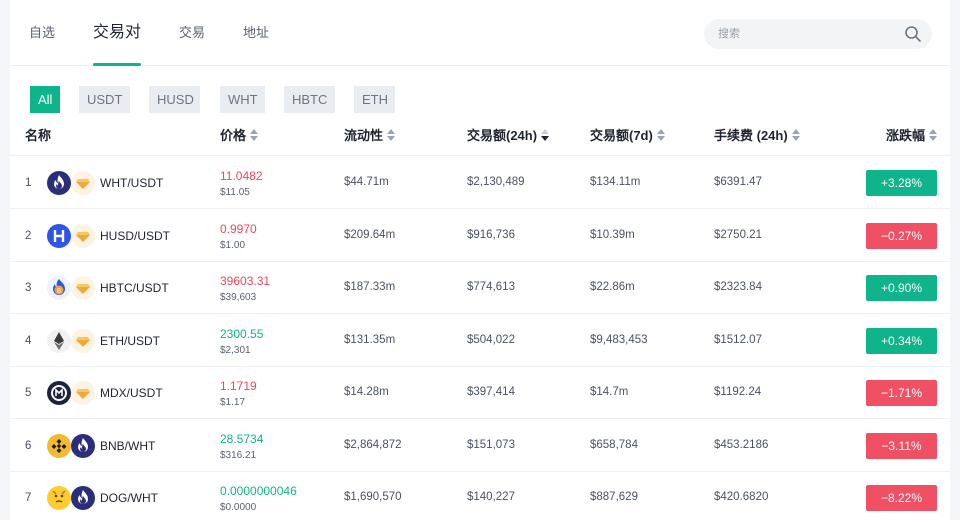  Describe the element at coordinates (131, 183) in the screenshot. I see `pair-name: WHT/USDT` at that location.